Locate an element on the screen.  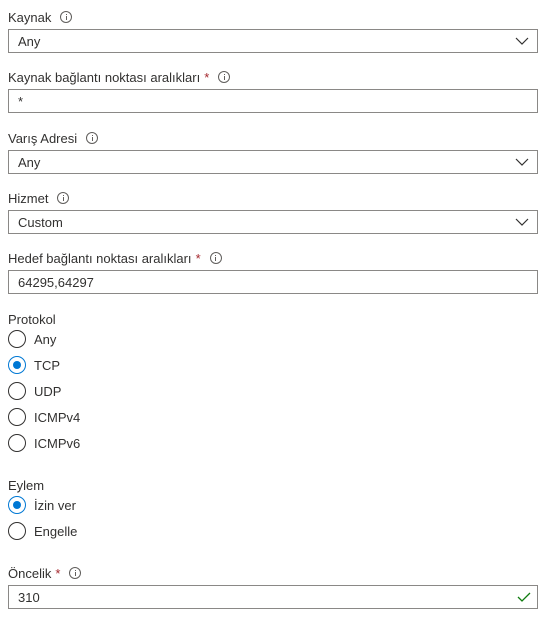
source-dropdown: Any is located at coordinates (273, 41).